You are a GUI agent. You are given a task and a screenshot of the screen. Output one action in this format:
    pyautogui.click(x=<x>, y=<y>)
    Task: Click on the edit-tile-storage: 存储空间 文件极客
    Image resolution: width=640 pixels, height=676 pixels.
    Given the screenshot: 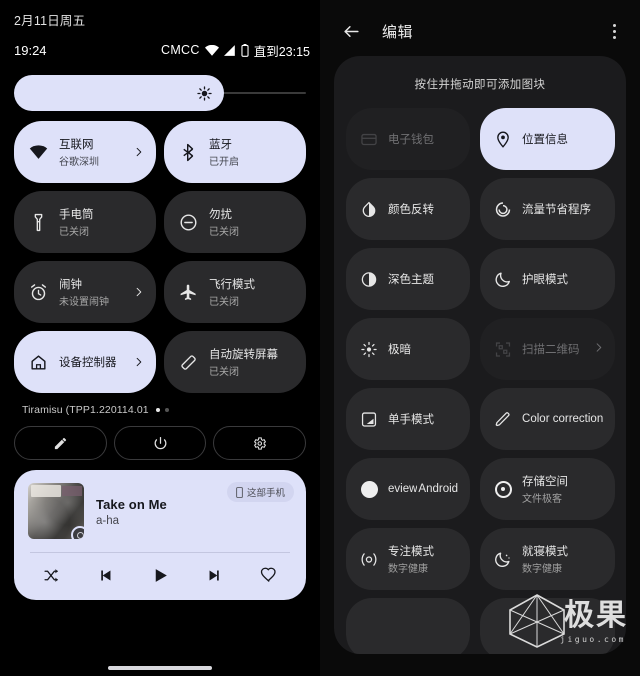 What is the action you would take?
    pyautogui.click(x=548, y=489)
    